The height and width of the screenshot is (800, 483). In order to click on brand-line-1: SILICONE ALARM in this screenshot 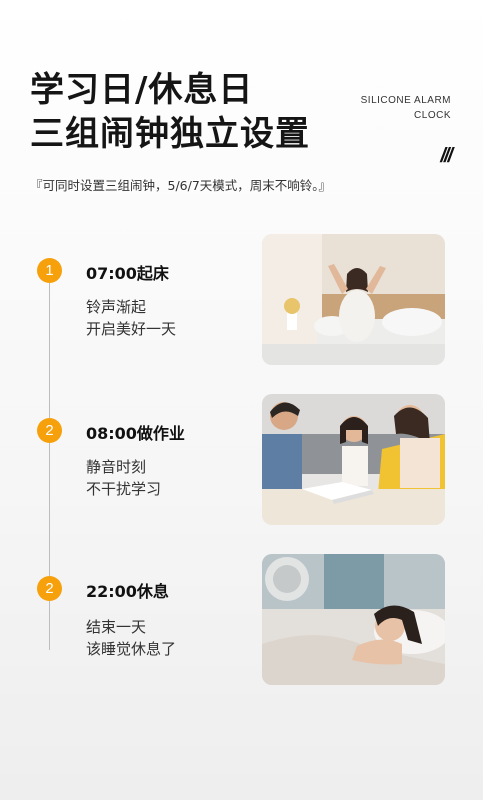, I will do `click(405, 100)`.